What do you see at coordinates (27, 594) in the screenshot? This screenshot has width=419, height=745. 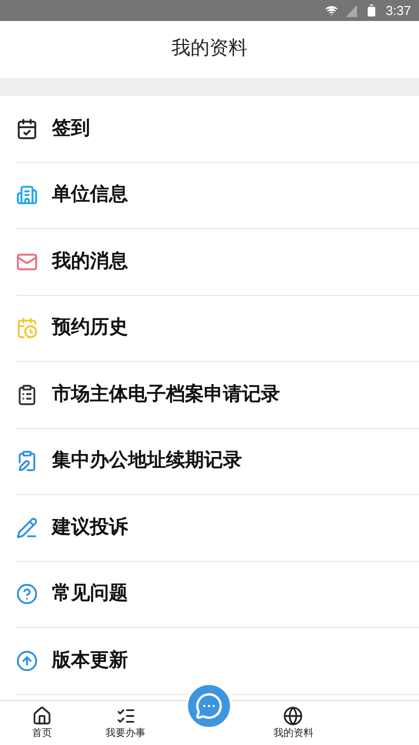 I see `help-icon` at bounding box center [27, 594].